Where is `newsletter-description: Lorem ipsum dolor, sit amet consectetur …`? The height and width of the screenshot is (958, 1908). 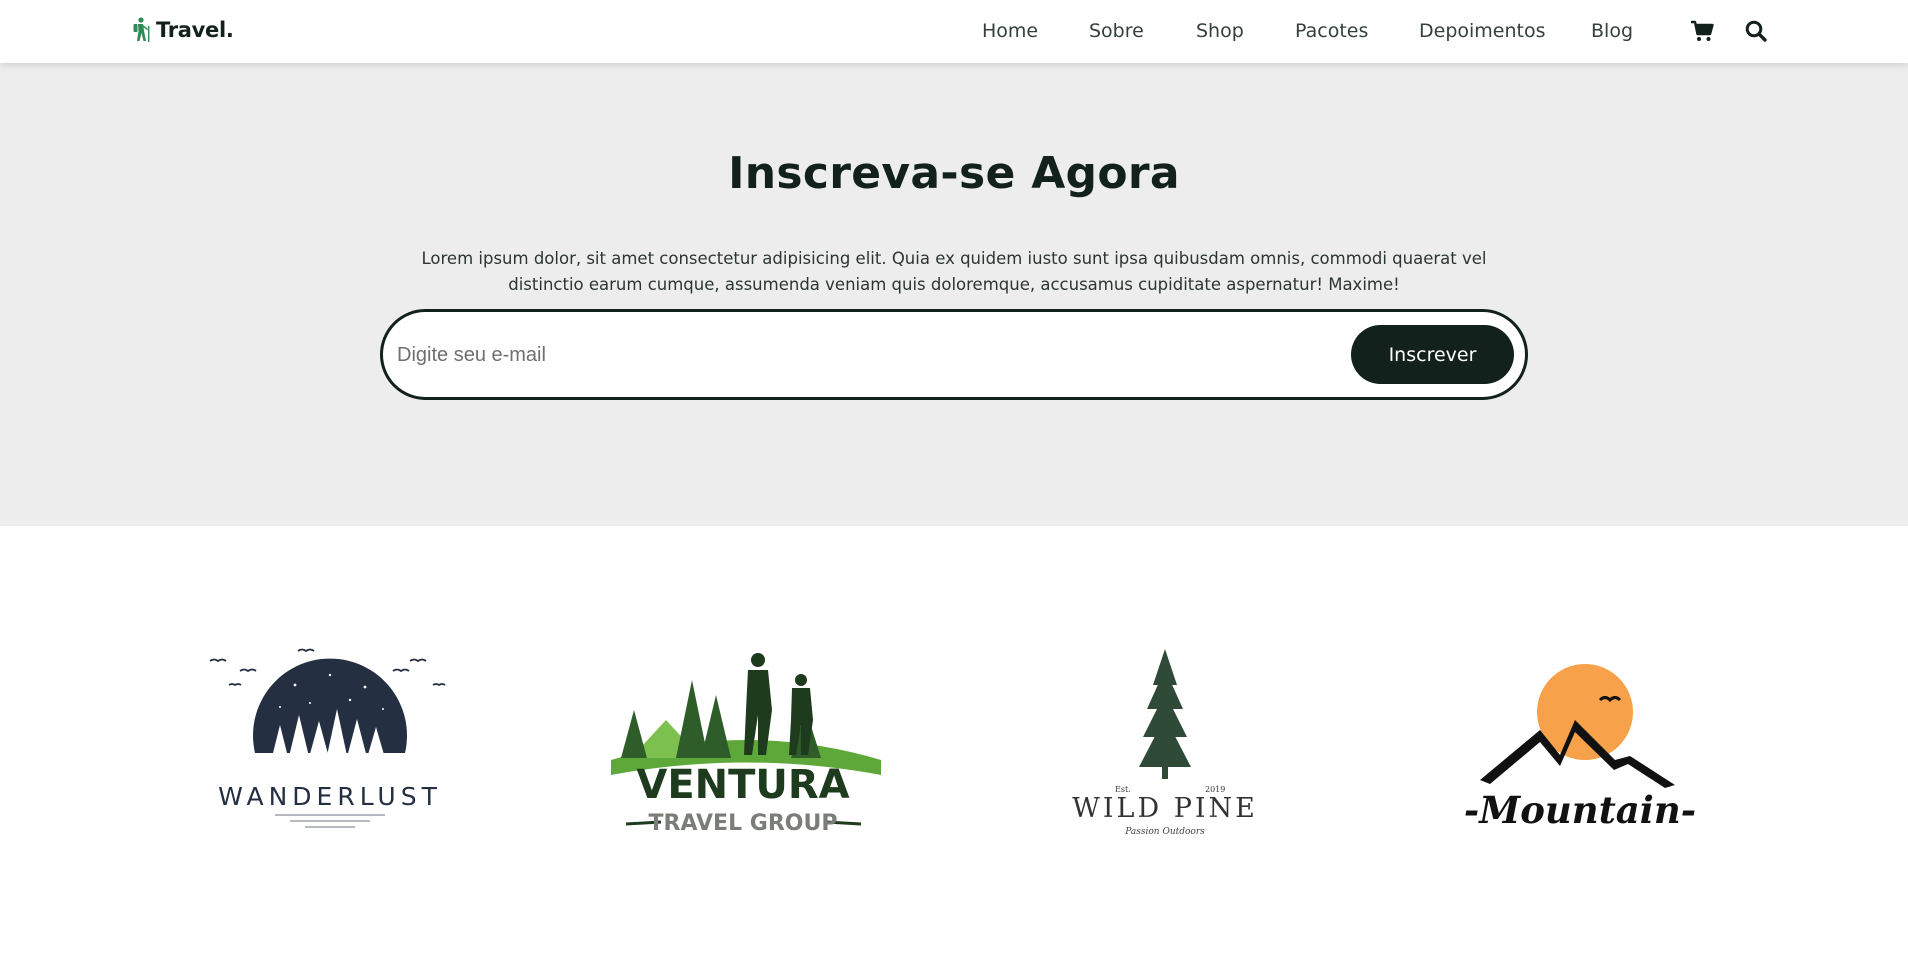 newsletter-description: Lorem ipsum dolor, sit amet consectetur … is located at coordinates (954, 271).